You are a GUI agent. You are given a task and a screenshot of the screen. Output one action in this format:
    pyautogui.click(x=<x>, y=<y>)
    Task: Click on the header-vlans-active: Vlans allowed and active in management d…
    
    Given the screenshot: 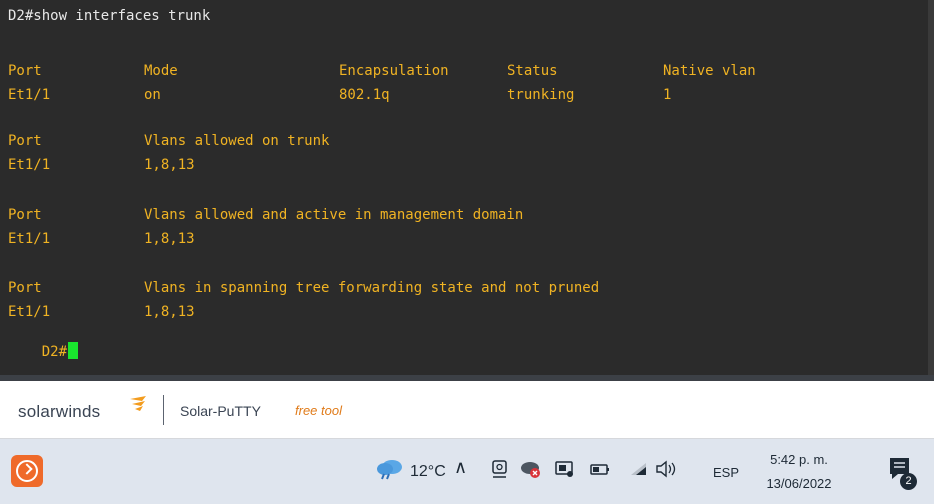 What is the action you would take?
    pyautogui.click(x=334, y=215)
    